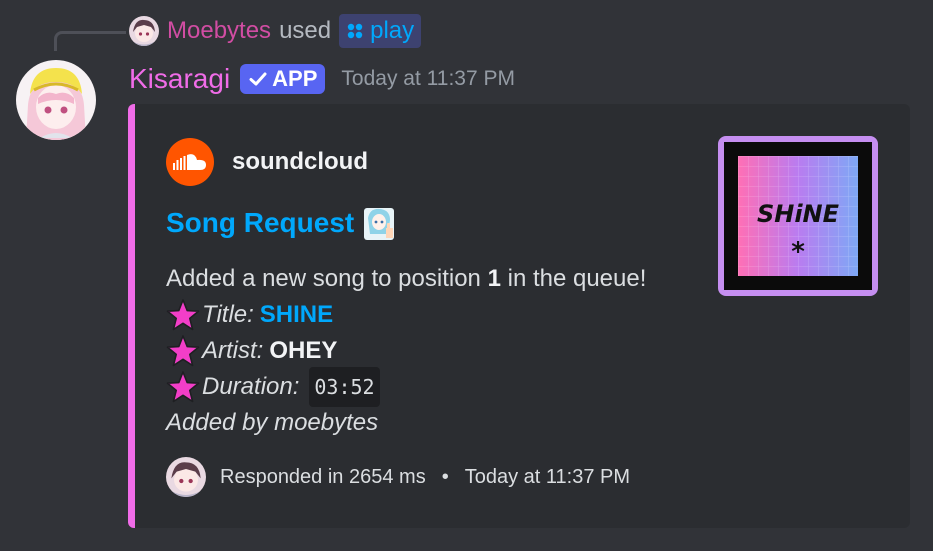  What do you see at coordinates (295, 78) in the screenshot?
I see `app-badge-label: APP` at bounding box center [295, 78].